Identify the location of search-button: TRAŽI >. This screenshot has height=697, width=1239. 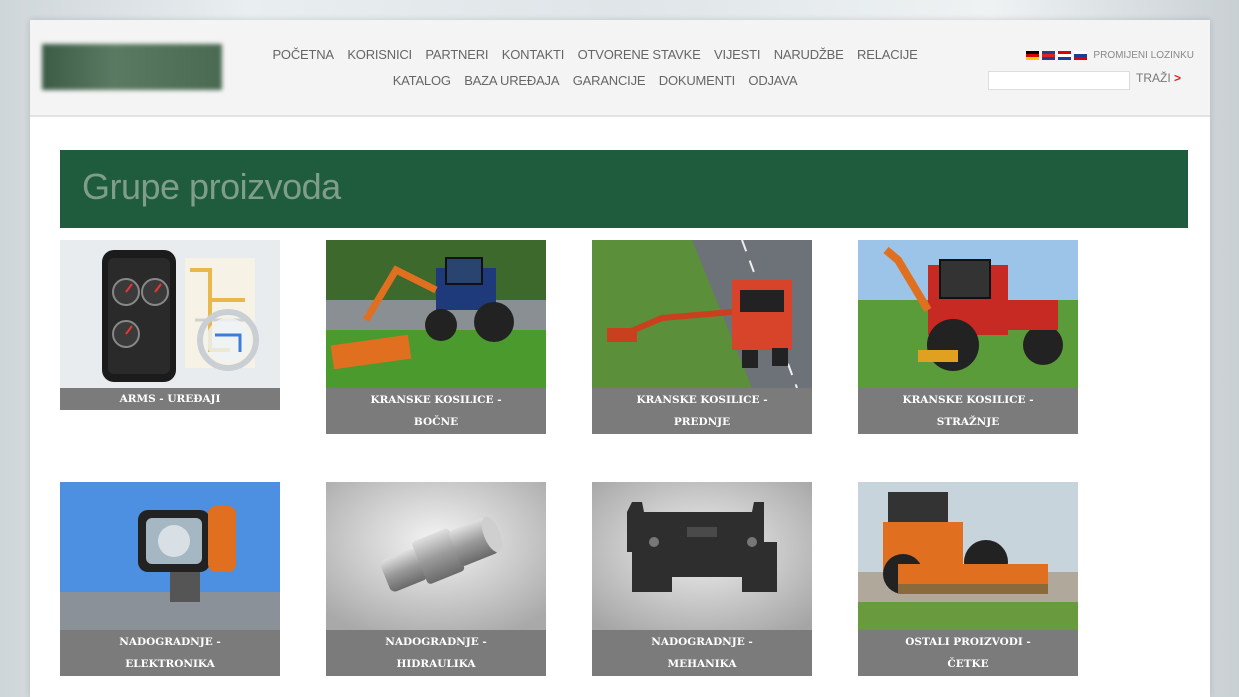
(1158, 78).